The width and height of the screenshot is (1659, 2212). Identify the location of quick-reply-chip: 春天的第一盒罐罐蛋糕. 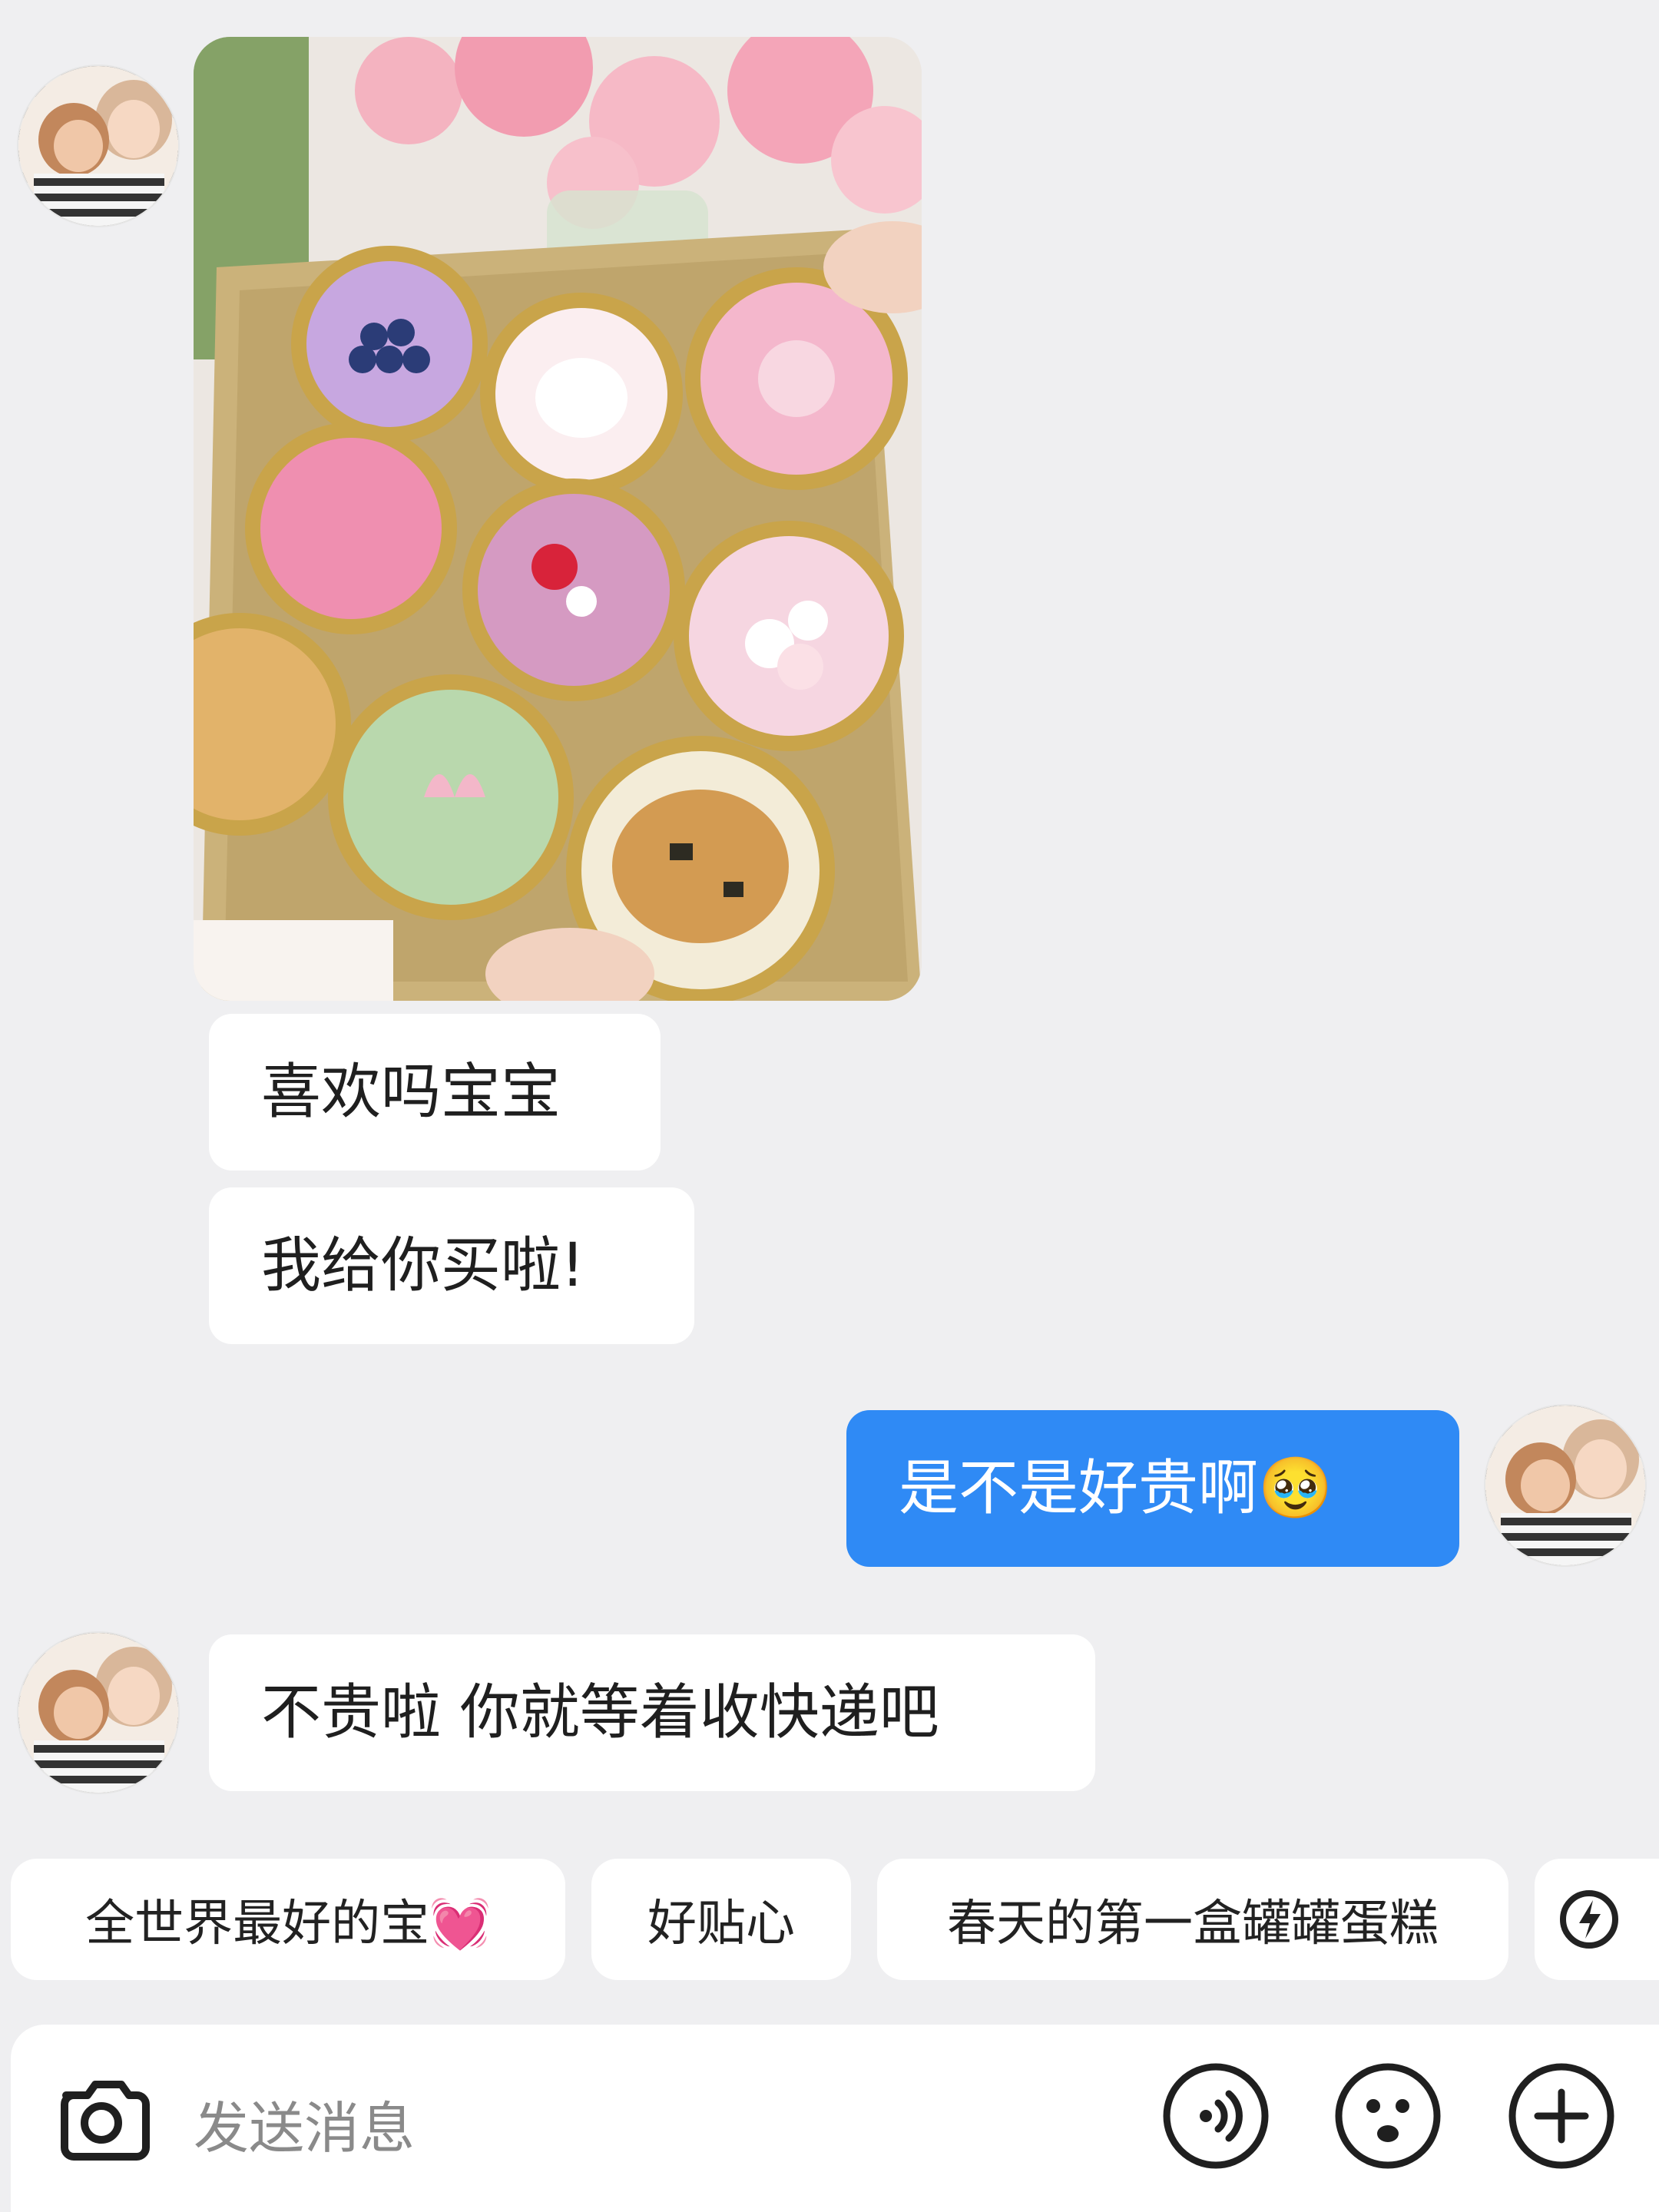
(1192, 1920).